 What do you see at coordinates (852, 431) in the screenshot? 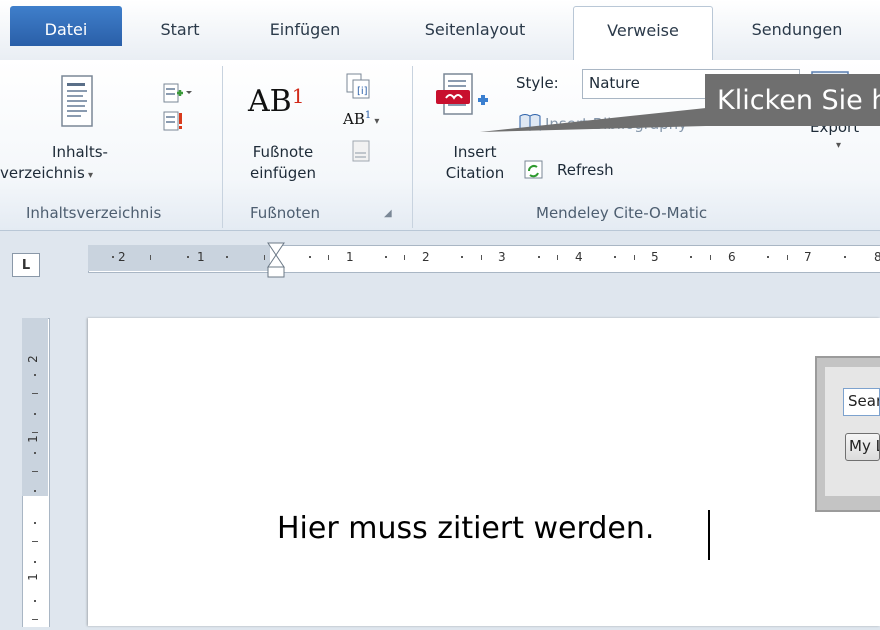
I see `citation-dialog-body` at bounding box center [852, 431].